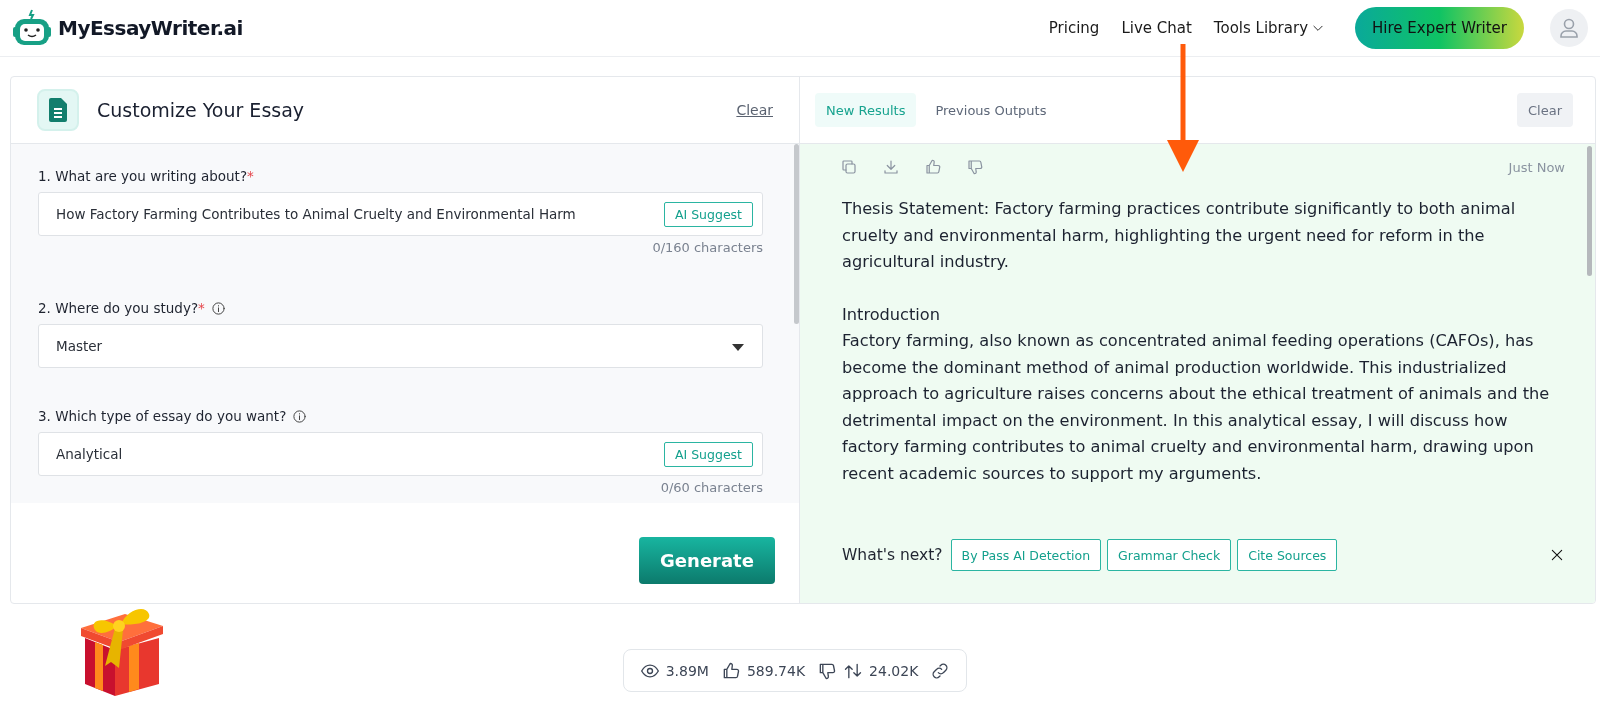 The width and height of the screenshot is (1600, 707). What do you see at coordinates (707, 248) in the screenshot?
I see `character-counter: 0/160 characters` at bounding box center [707, 248].